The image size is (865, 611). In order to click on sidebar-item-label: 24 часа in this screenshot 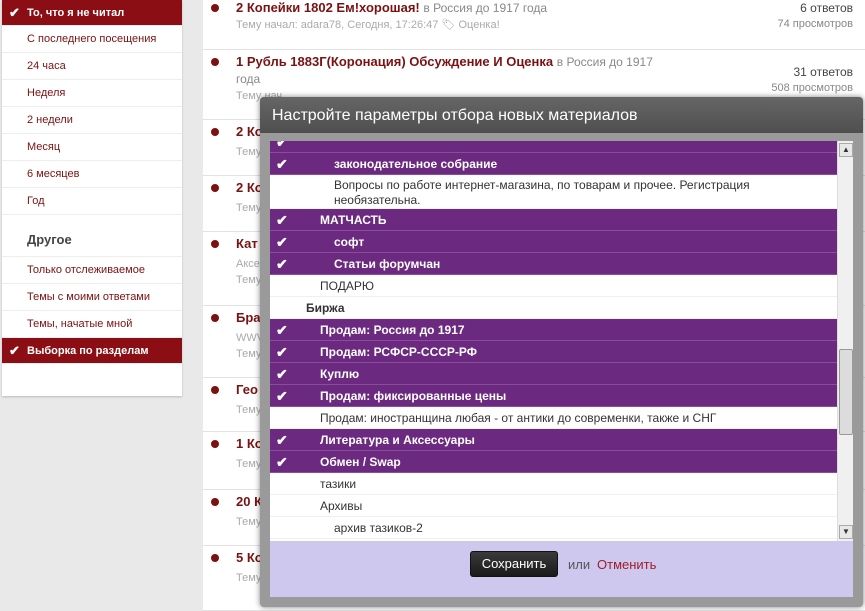, I will do `click(46, 66)`.